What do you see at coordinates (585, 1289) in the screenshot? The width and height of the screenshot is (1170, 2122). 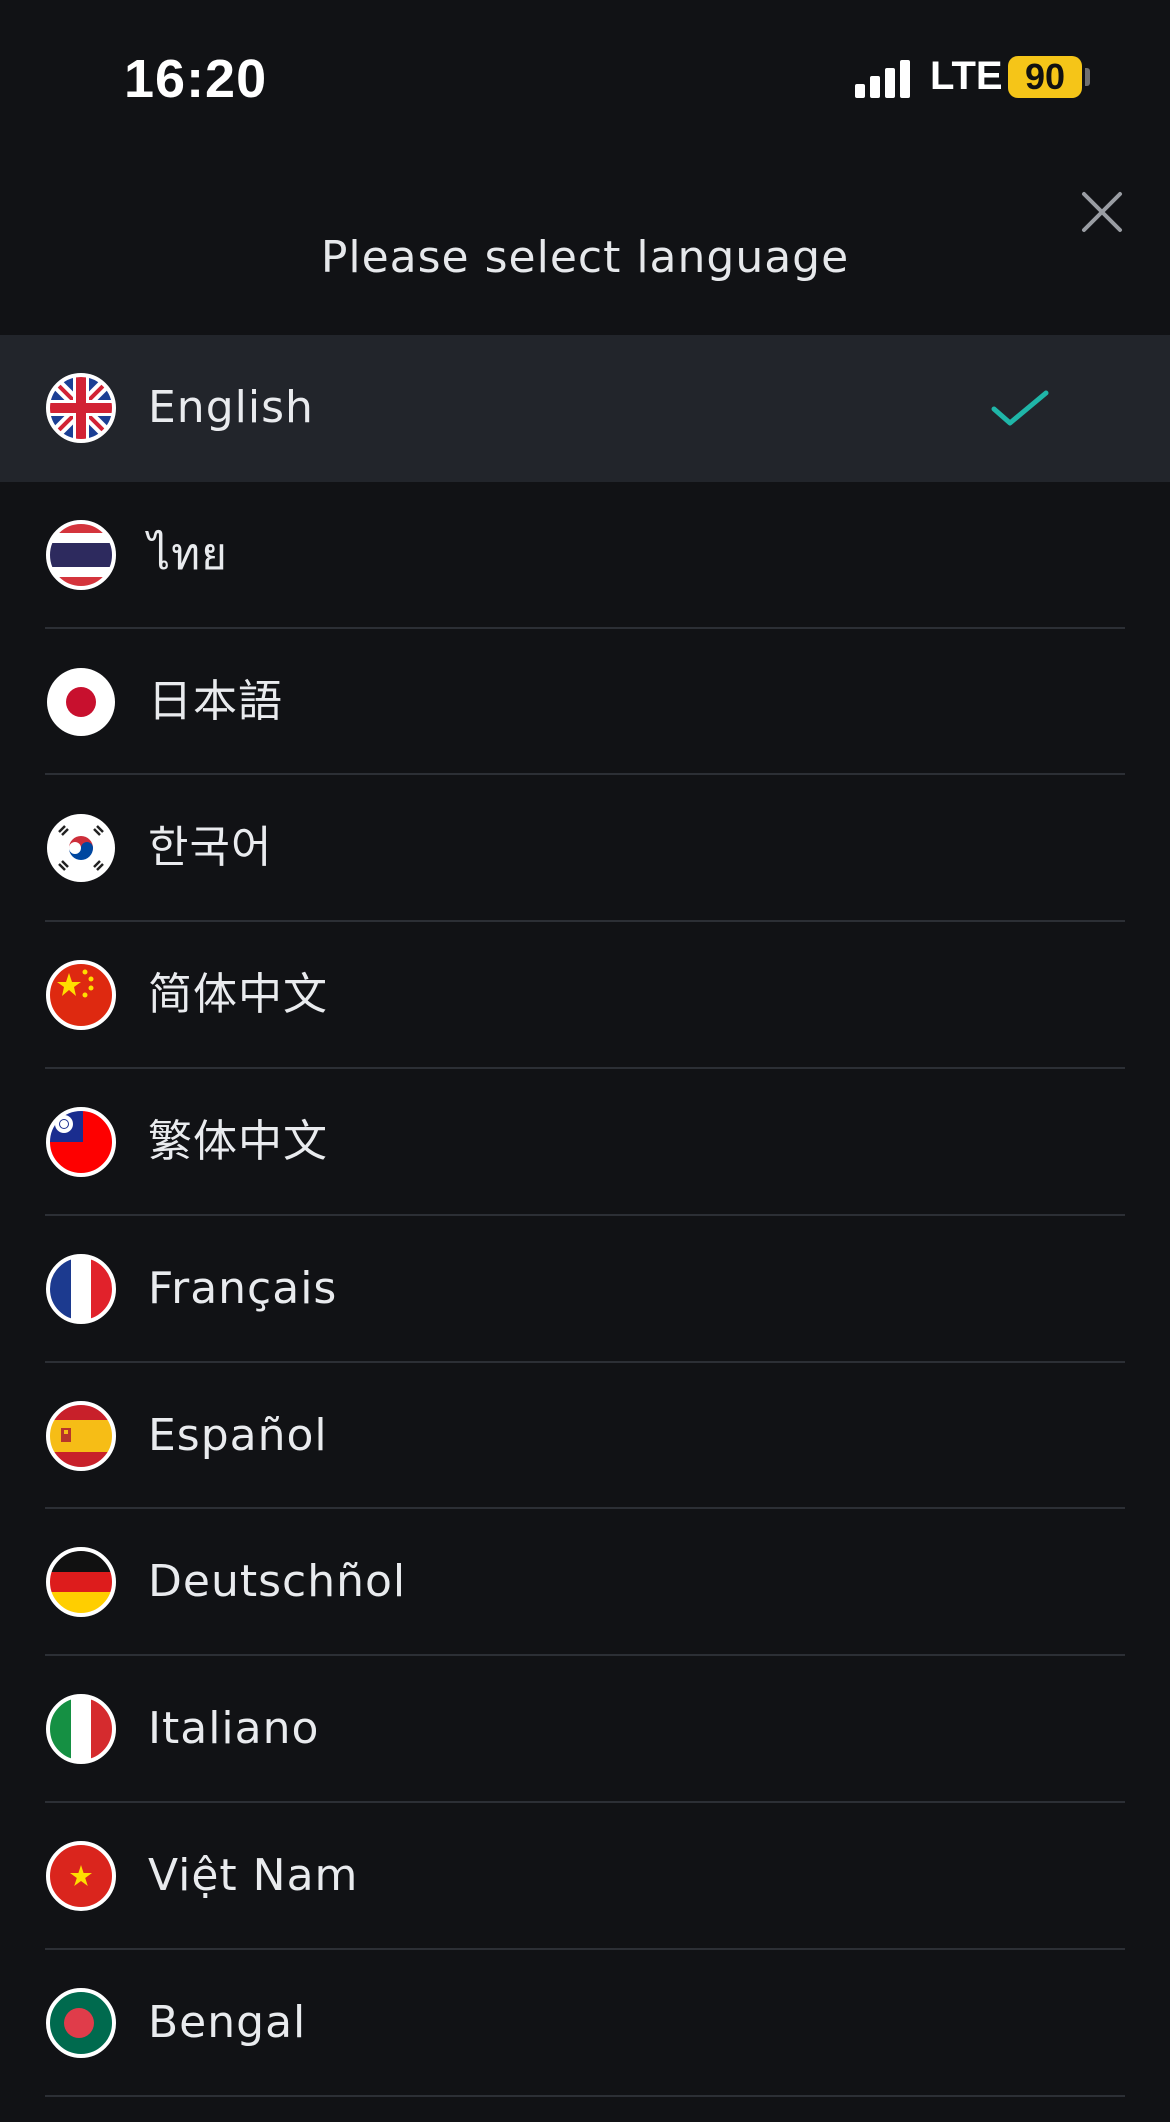 I see `language-item-french: Français` at bounding box center [585, 1289].